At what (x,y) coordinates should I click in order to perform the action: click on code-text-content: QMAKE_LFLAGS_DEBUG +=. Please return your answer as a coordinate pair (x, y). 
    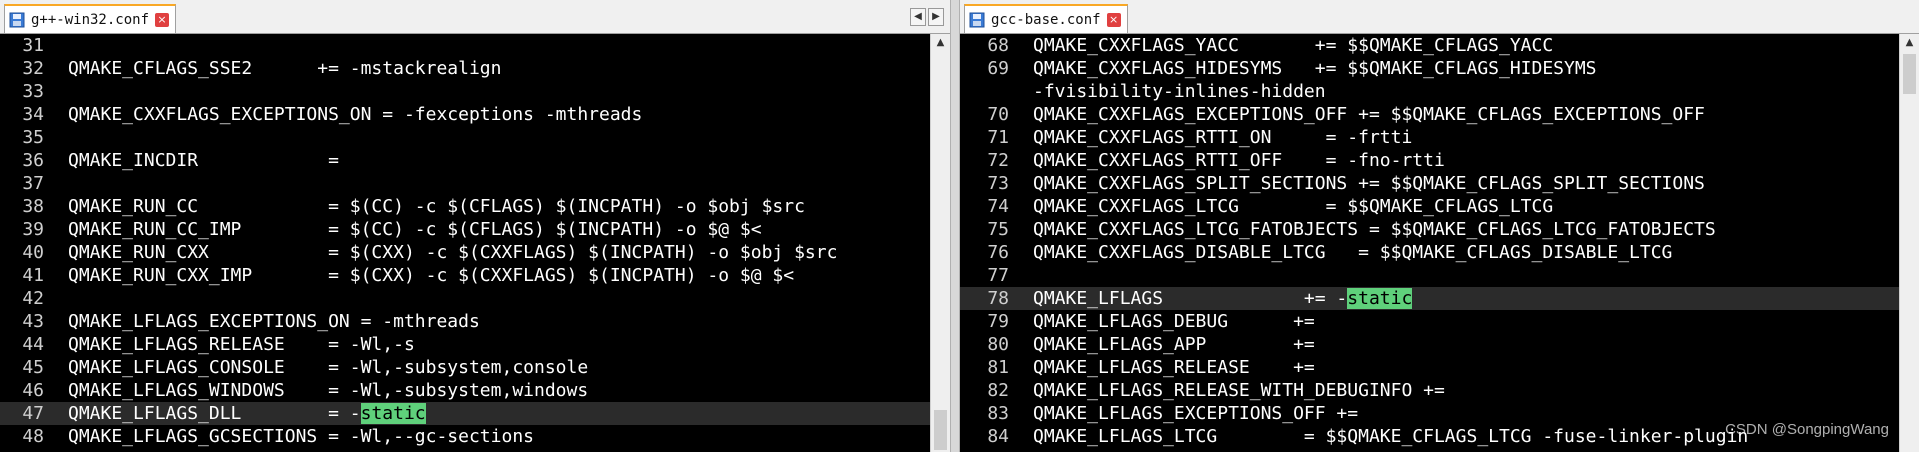
    Looking at the image, I should click on (1174, 321).